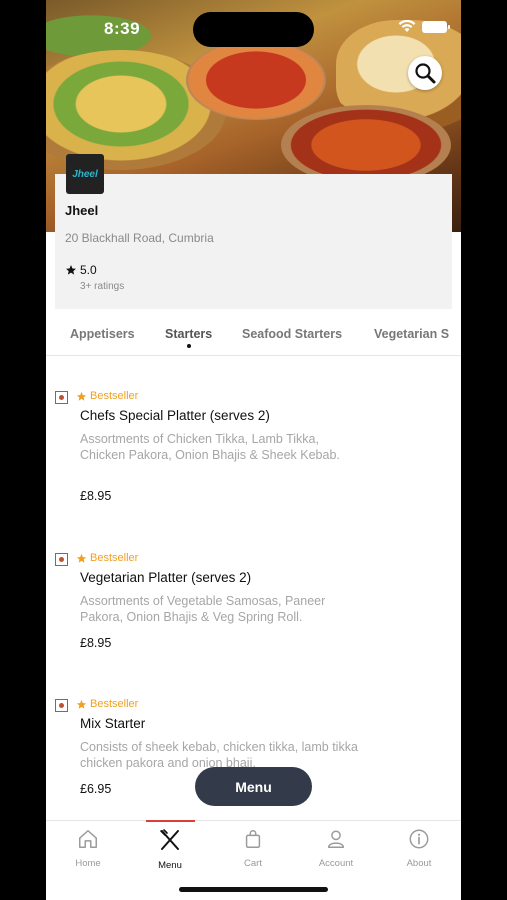 The height and width of the screenshot is (900, 507). I want to click on tabbar-menu-label: Menu, so click(170, 865).